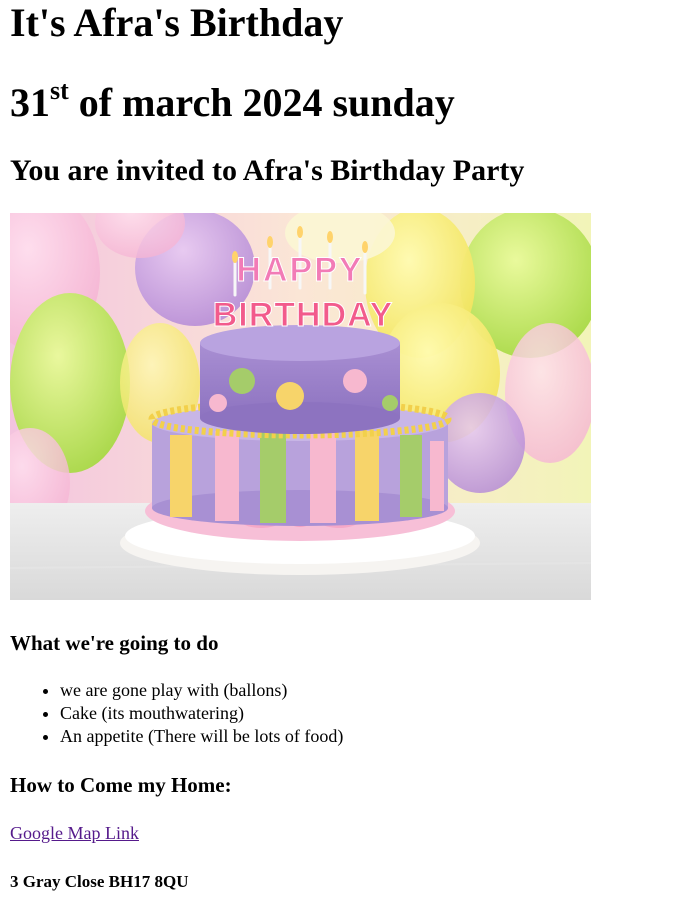 Image resolution: width=690 pixels, height=912 pixels. Describe the element at coordinates (74, 833) in the screenshot. I see `google-map-link: Google Map Link` at that location.